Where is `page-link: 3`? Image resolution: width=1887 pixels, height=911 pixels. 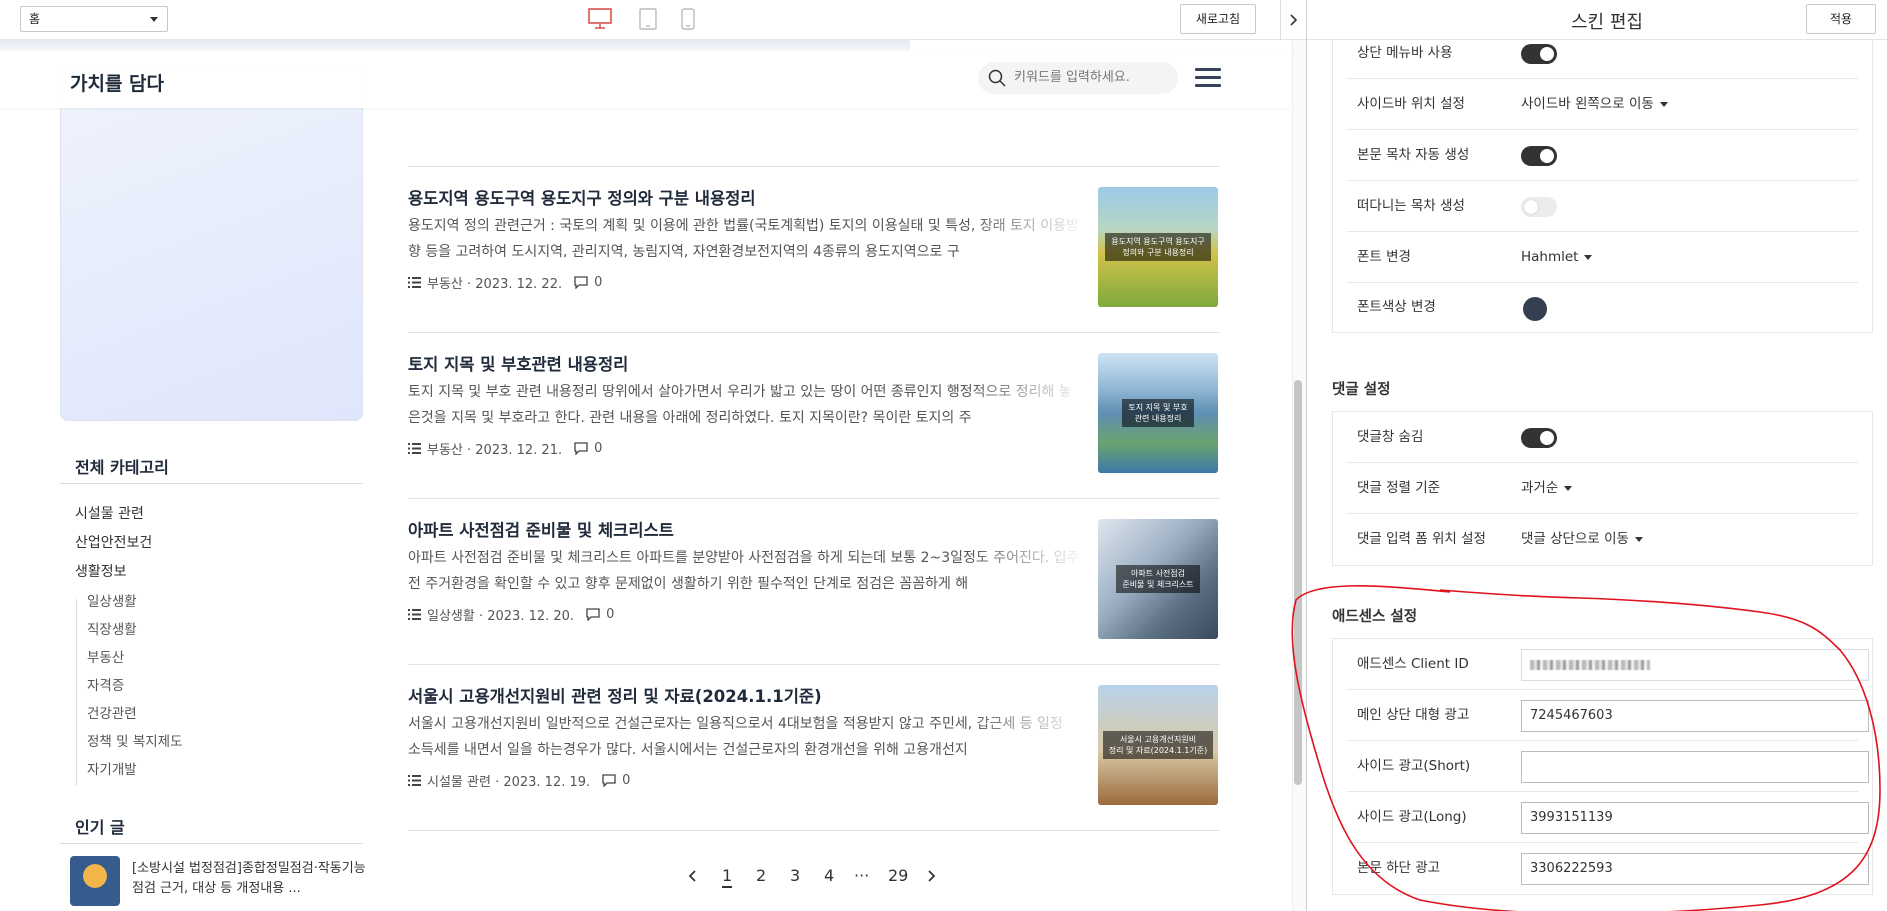 page-link: 3 is located at coordinates (795, 875).